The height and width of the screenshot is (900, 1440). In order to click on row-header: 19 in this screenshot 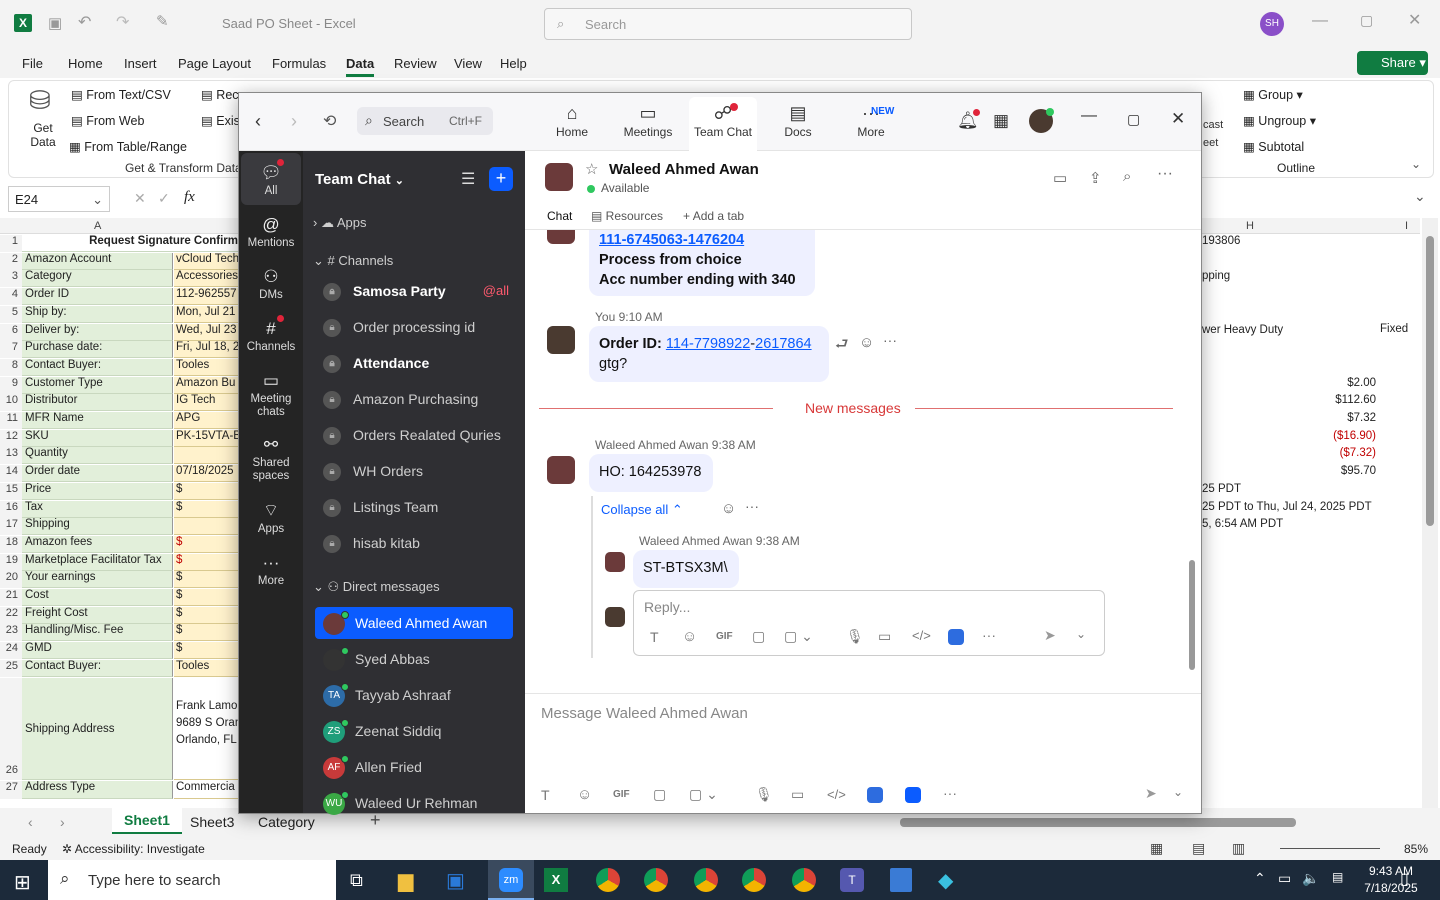, I will do `click(11, 562)`.